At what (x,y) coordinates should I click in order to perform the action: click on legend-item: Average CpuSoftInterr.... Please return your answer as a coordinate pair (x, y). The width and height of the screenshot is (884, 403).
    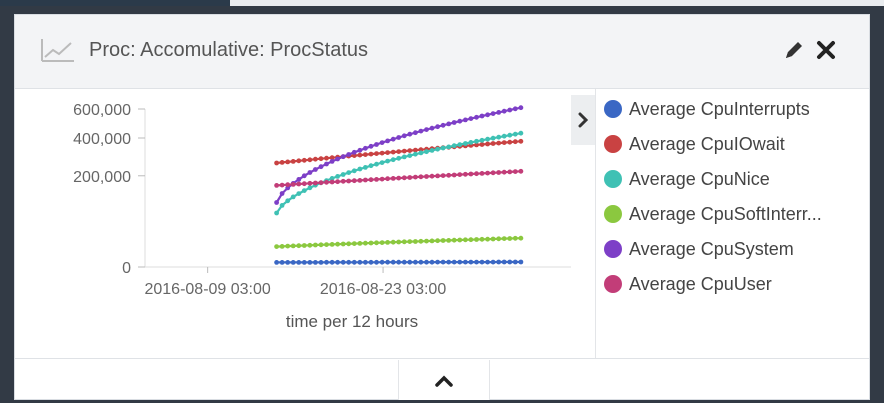
    Looking at the image, I should click on (713, 214).